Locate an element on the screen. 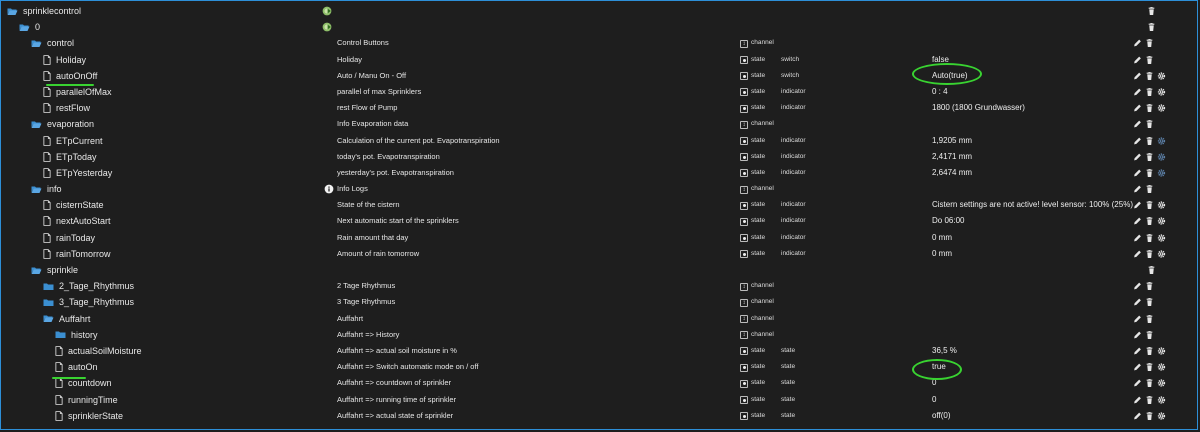  tree-node: Auffahrt is located at coordinates (66, 319).